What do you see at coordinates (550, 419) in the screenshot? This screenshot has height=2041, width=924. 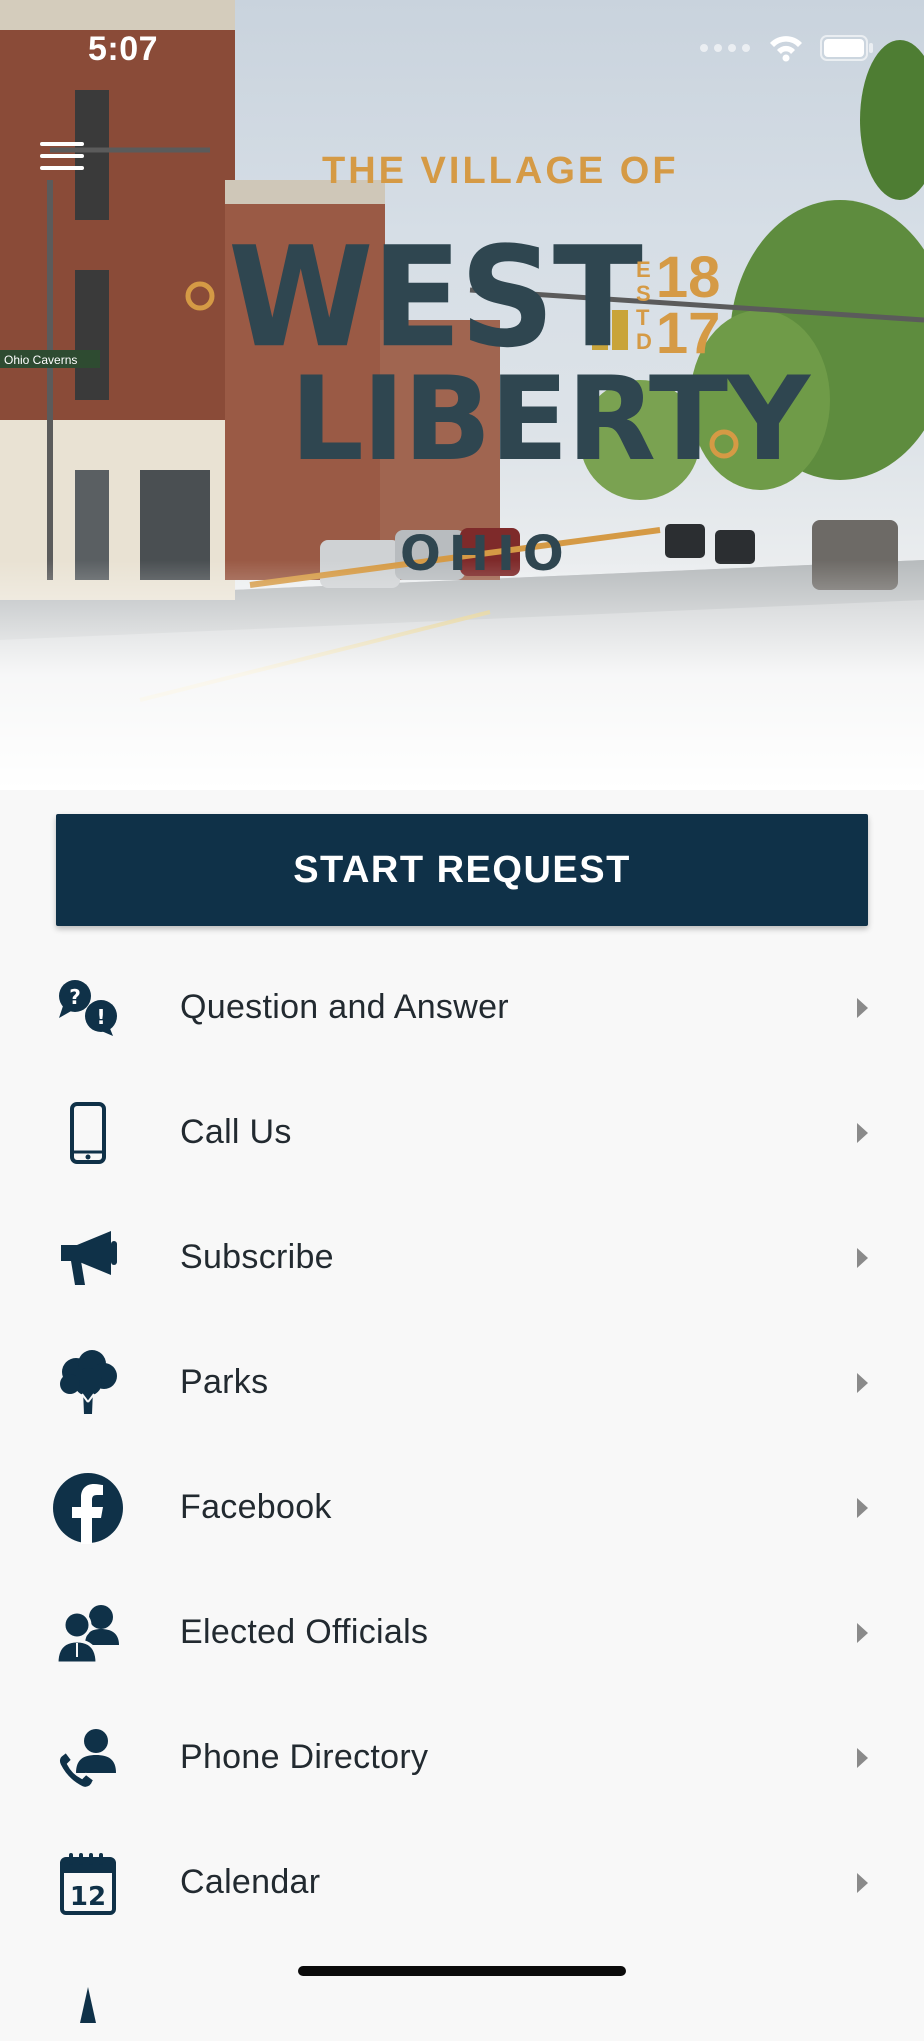 I see `logo-liberty-text: LIBERTY` at bounding box center [550, 419].